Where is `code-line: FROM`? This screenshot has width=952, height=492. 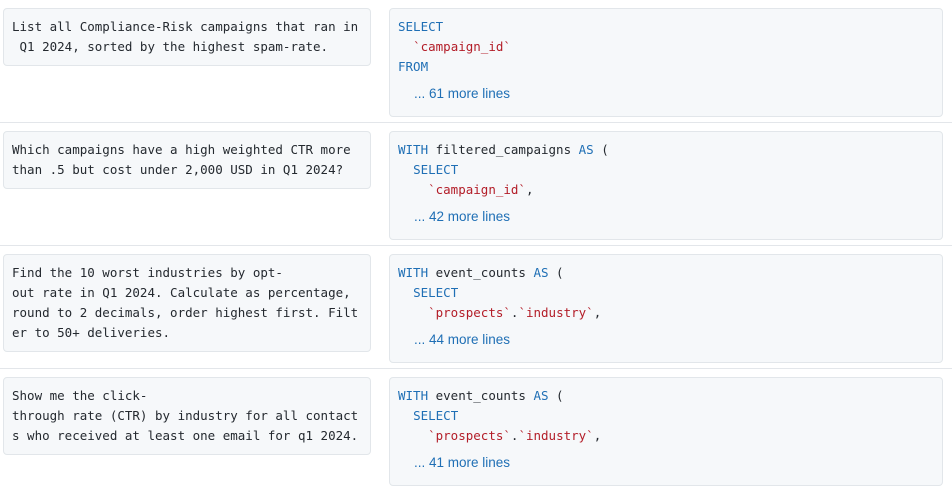
code-line: FROM is located at coordinates (666, 67).